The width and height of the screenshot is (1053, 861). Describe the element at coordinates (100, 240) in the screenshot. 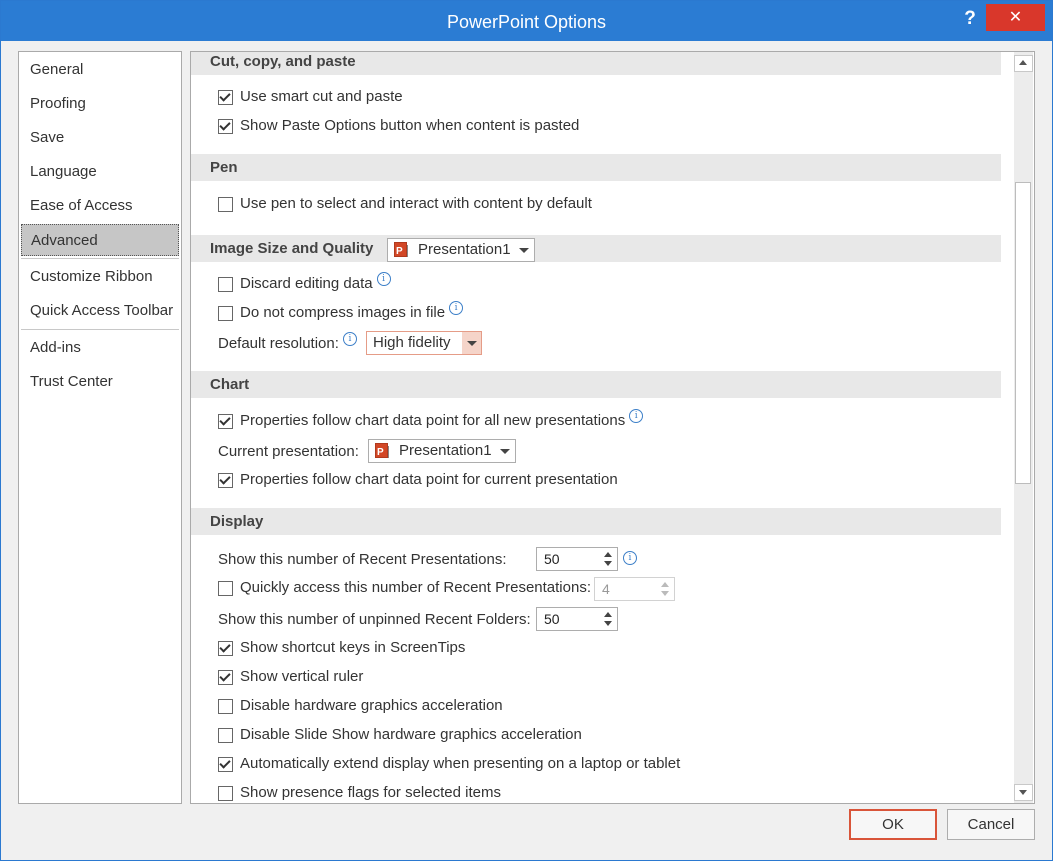

I see `nav-item-advanced: Advanced` at that location.